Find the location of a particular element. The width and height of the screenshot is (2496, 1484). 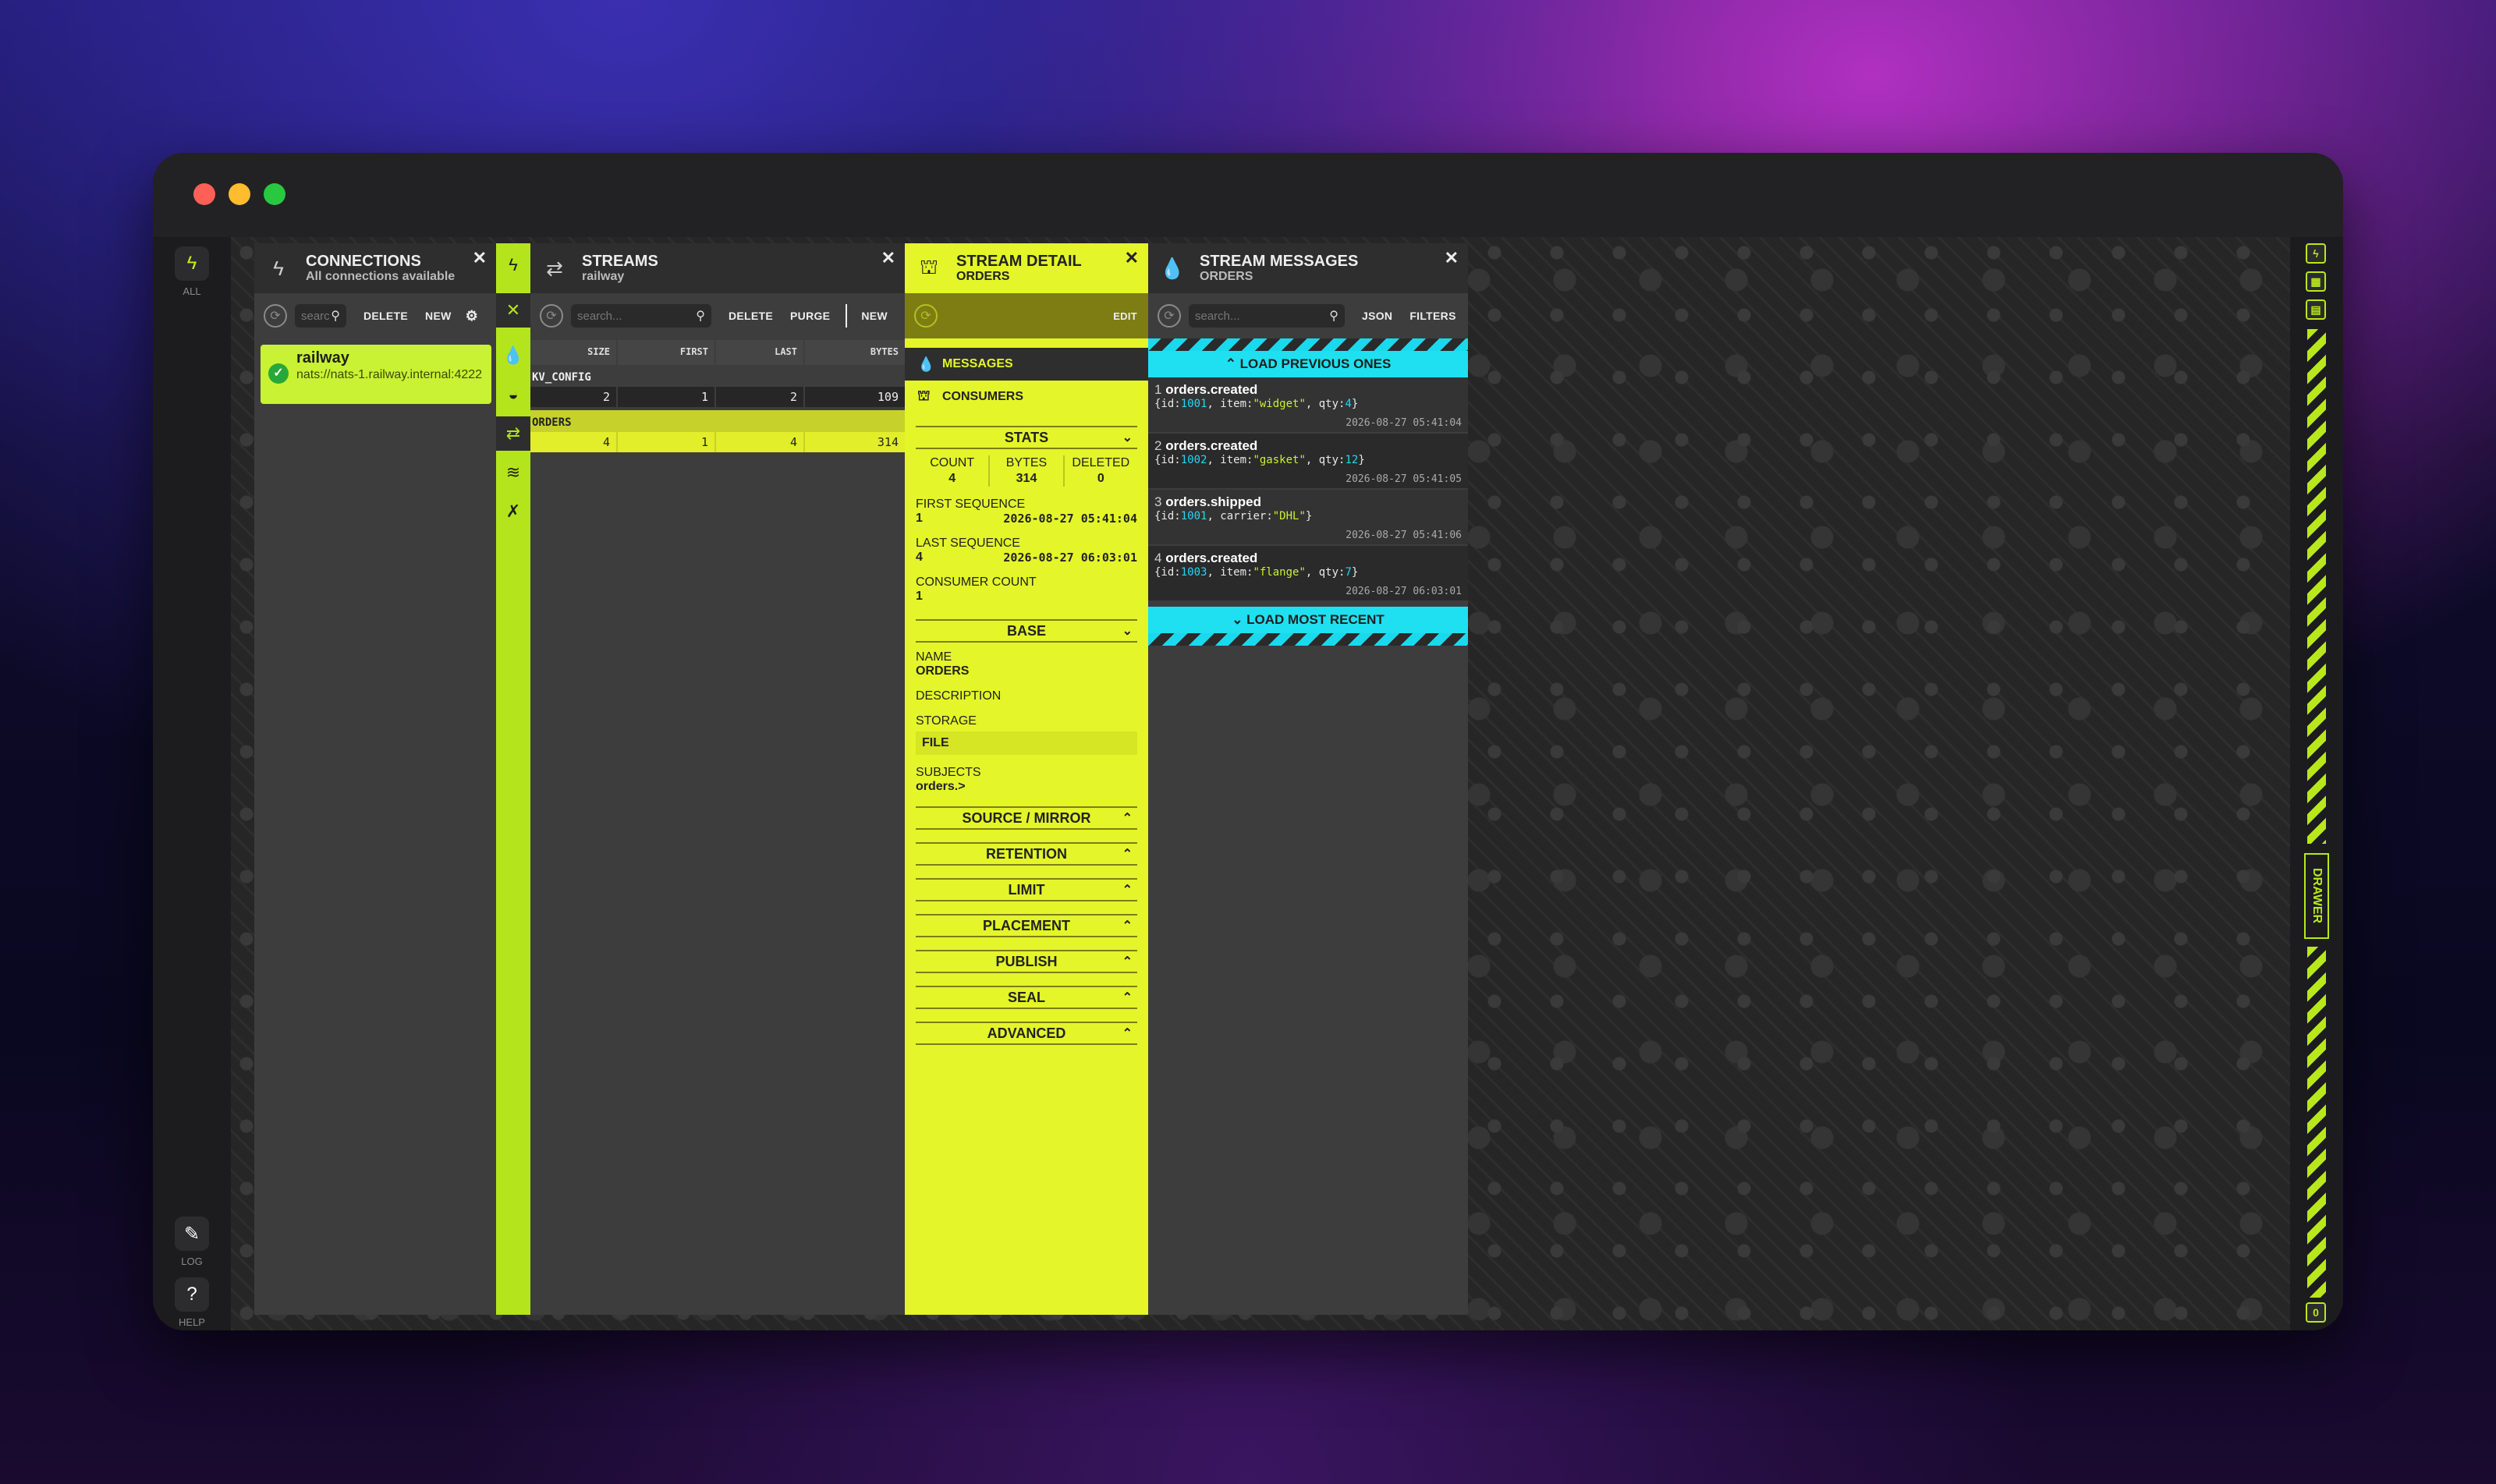

stat-value: 4 is located at coordinates (952, 478).